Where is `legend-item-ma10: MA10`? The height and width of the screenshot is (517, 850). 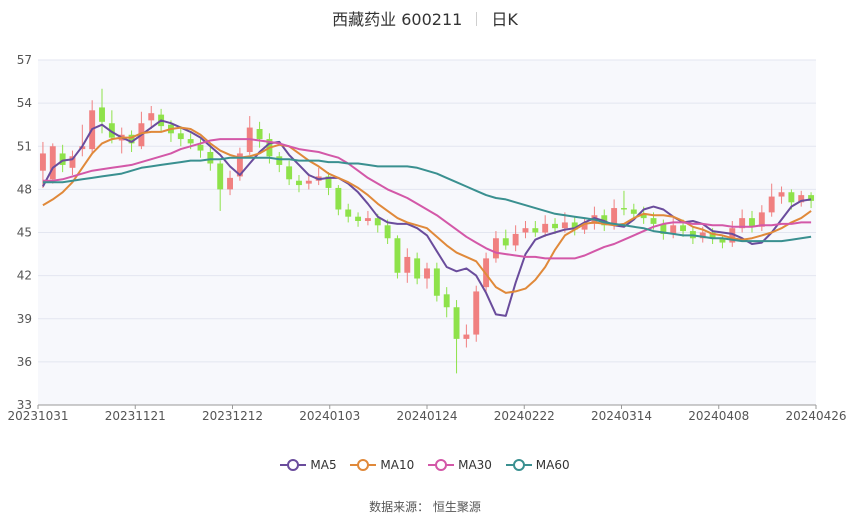
legend-item-ma10: MA10 is located at coordinates (382, 465).